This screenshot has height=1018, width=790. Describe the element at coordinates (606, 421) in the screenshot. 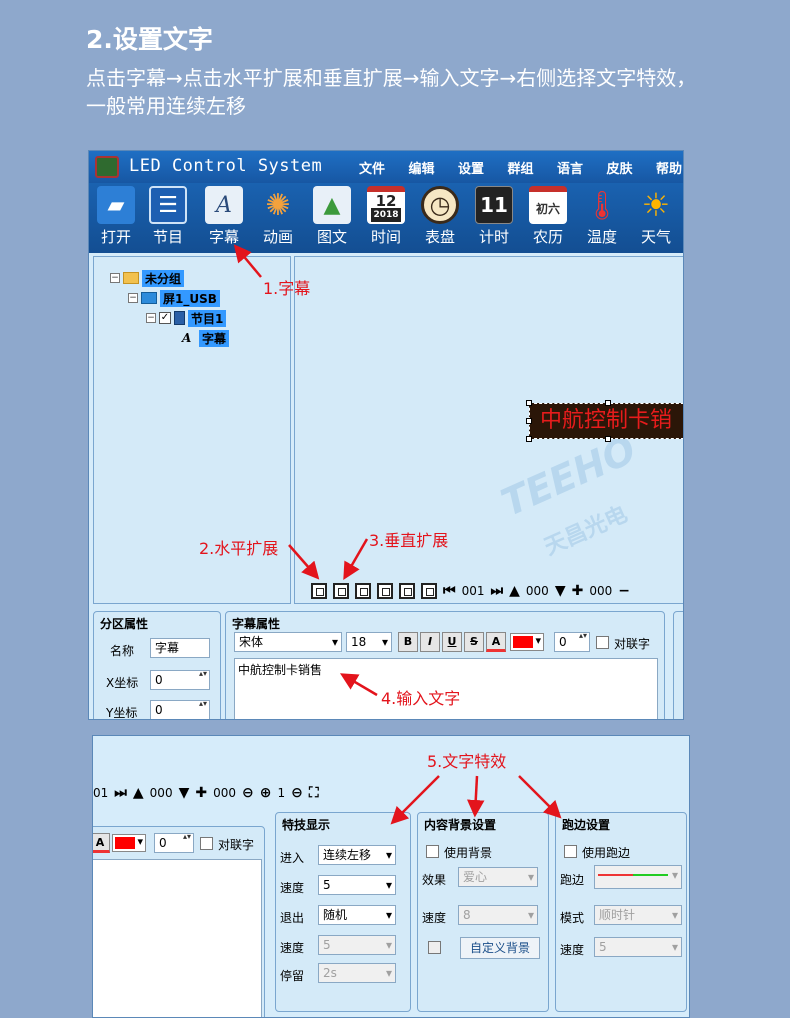

I see `led-text-area: 中航控制卡销` at that location.